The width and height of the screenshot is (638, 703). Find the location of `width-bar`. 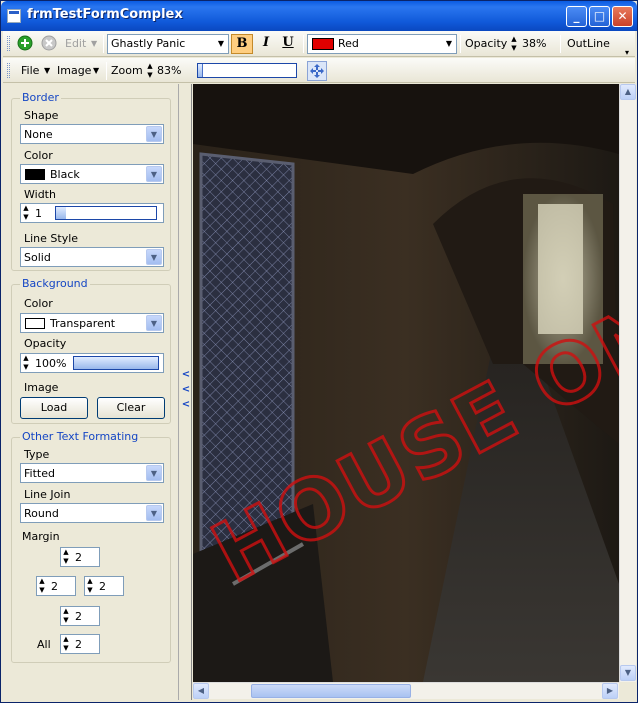

width-bar is located at coordinates (106, 213).